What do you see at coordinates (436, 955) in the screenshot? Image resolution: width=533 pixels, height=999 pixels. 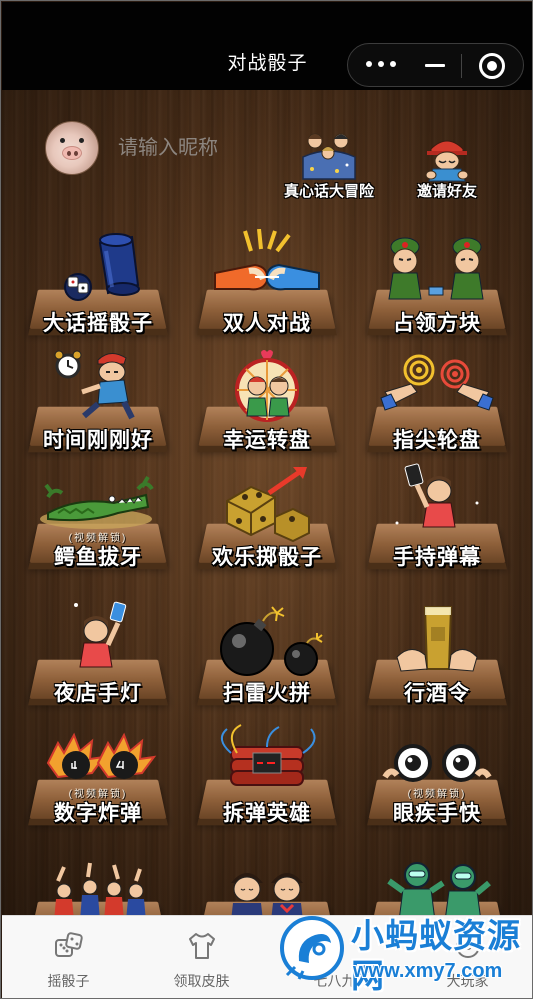 I see `watermark-title: 小蚂蚁资源网` at bounding box center [436, 955].